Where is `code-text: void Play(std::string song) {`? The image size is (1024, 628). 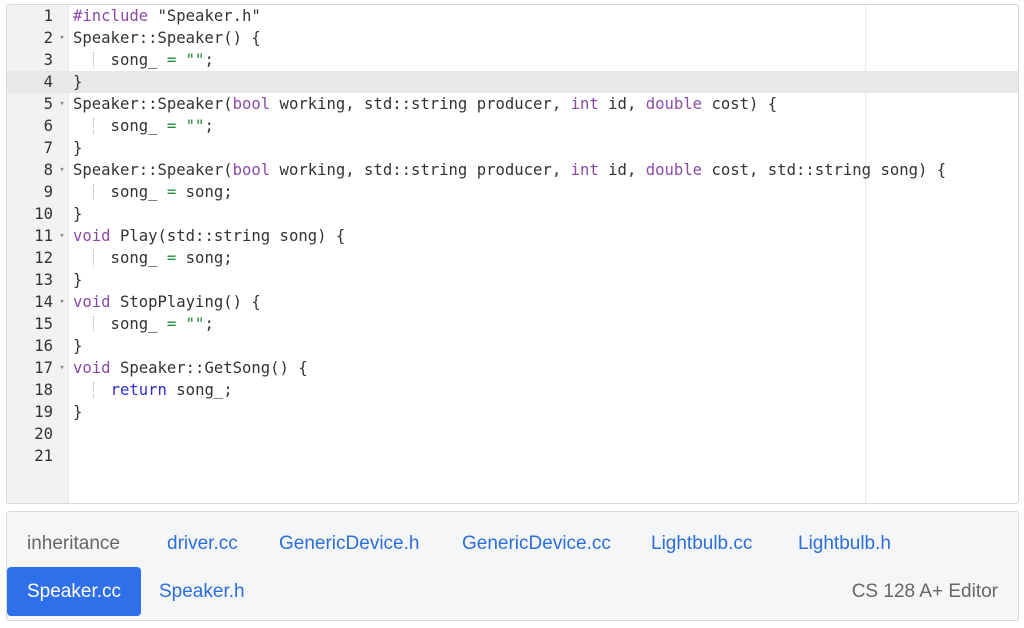
code-text: void Play(std::string song) { is located at coordinates (209, 236).